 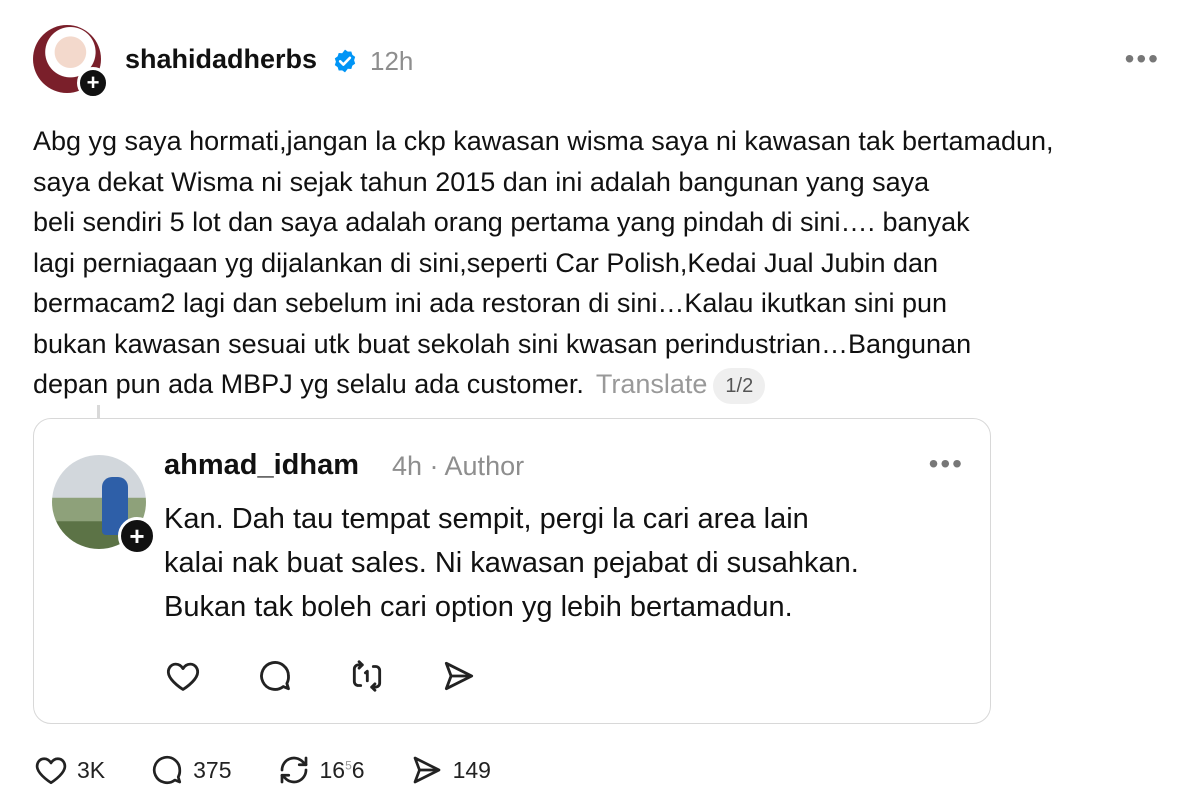 What do you see at coordinates (392, 61) in the screenshot?
I see `post-timestamp: 12h` at bounding box center [392, 61].